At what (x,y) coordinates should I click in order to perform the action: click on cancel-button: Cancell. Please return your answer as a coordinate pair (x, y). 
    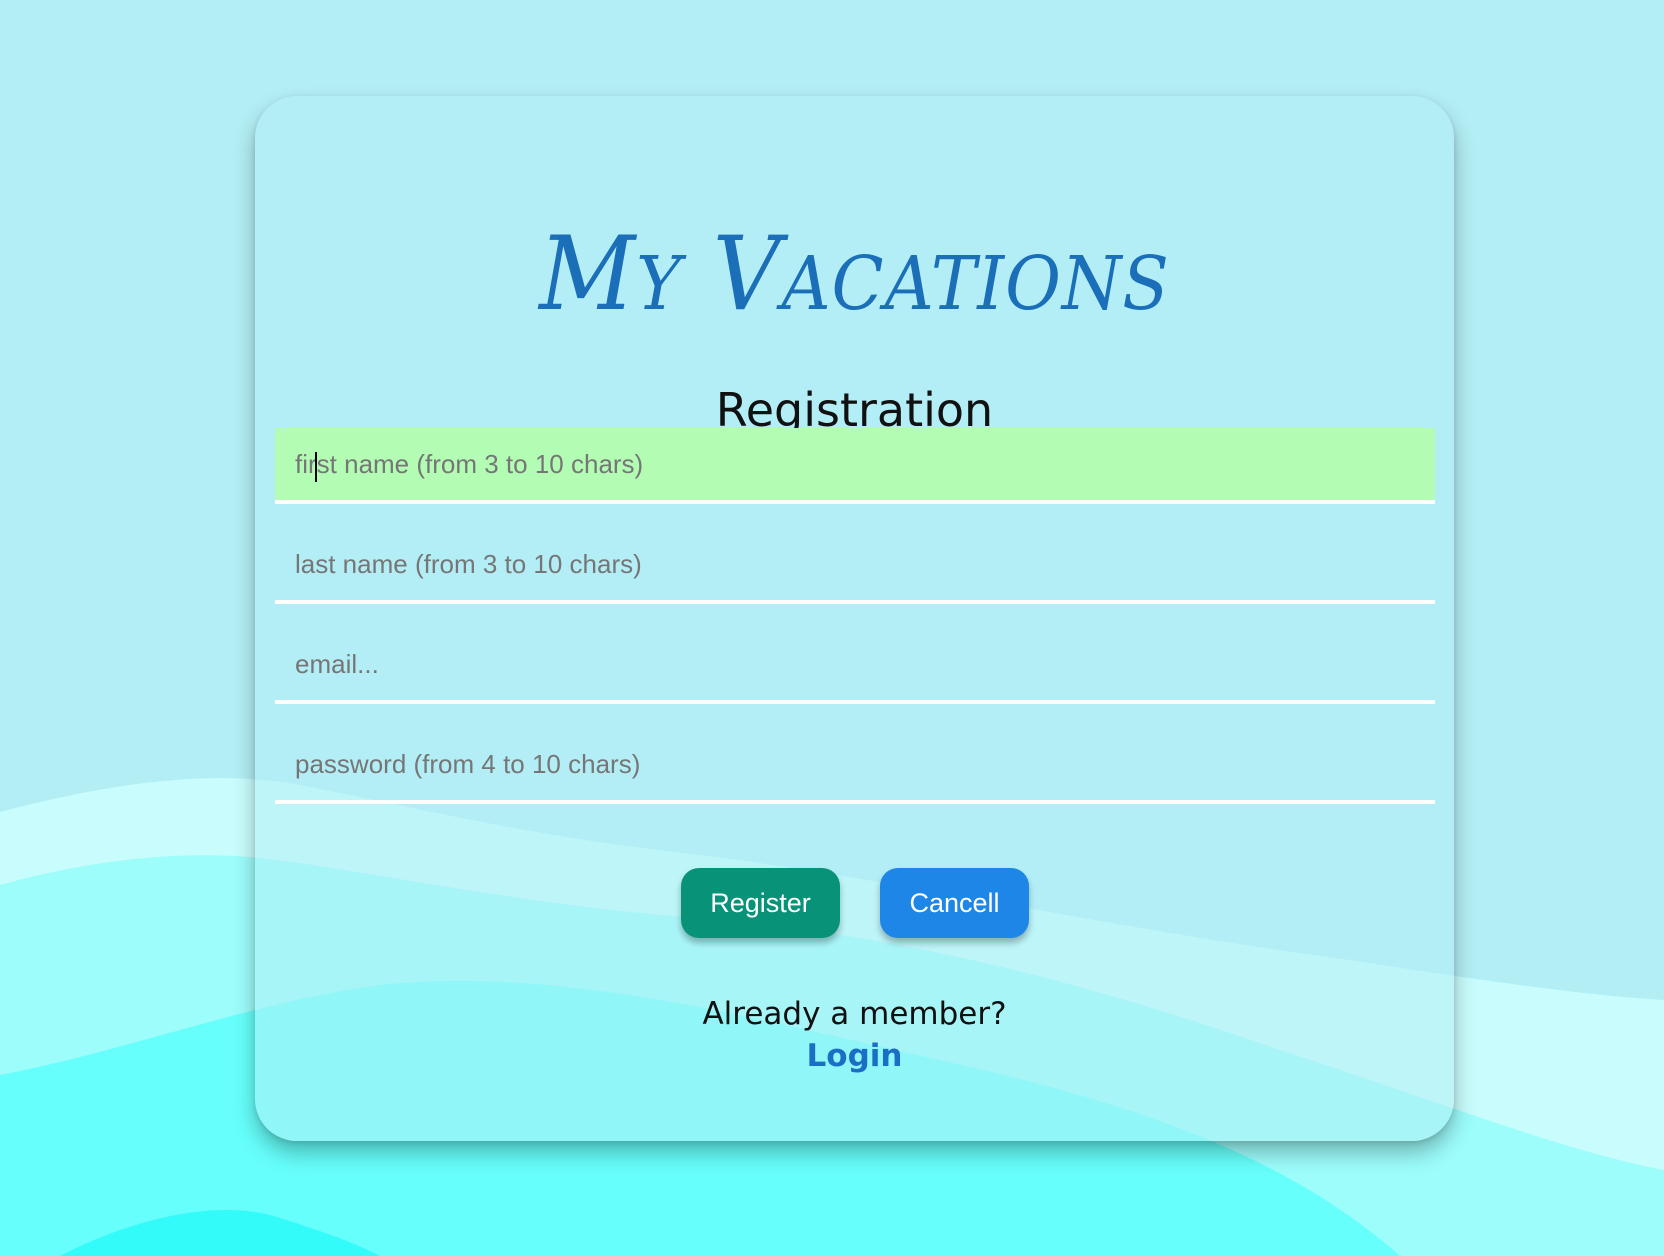
    Looking at the image, I should click on (954, 903).